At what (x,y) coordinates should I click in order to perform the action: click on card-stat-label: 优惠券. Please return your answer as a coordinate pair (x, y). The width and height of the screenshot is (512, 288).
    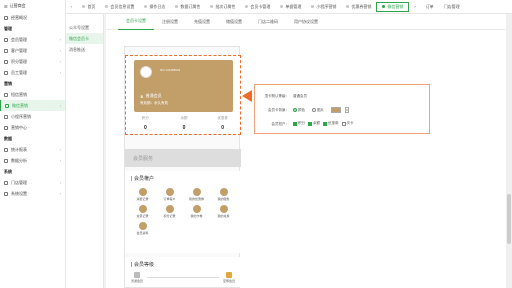
    Looking at the image, I should click on (222, 118).